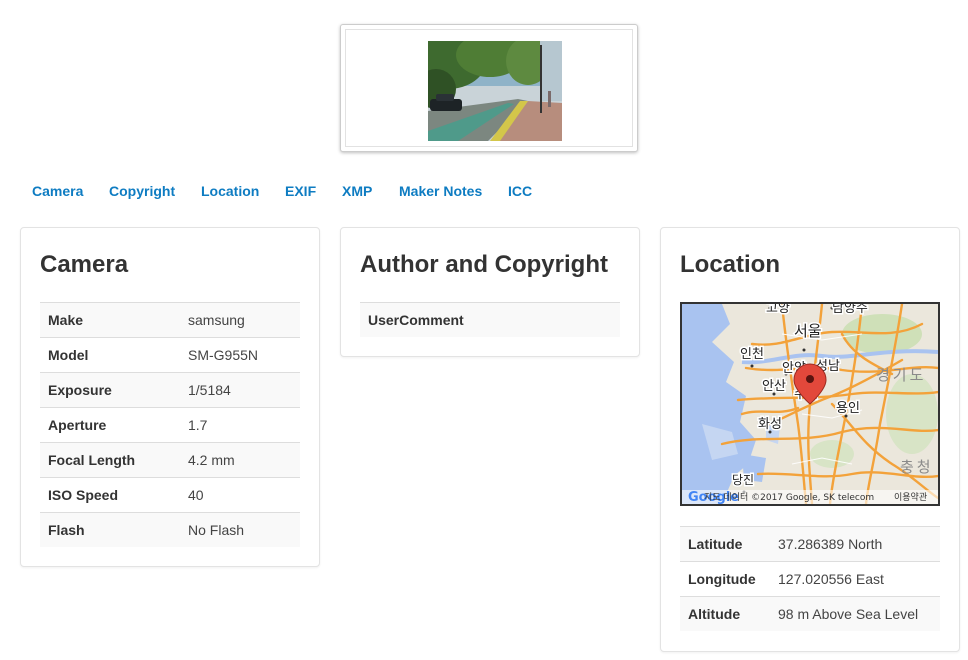 This screenshot has width=968, height=660. I want to click on table-row: Make samsung, so click(170, 320).